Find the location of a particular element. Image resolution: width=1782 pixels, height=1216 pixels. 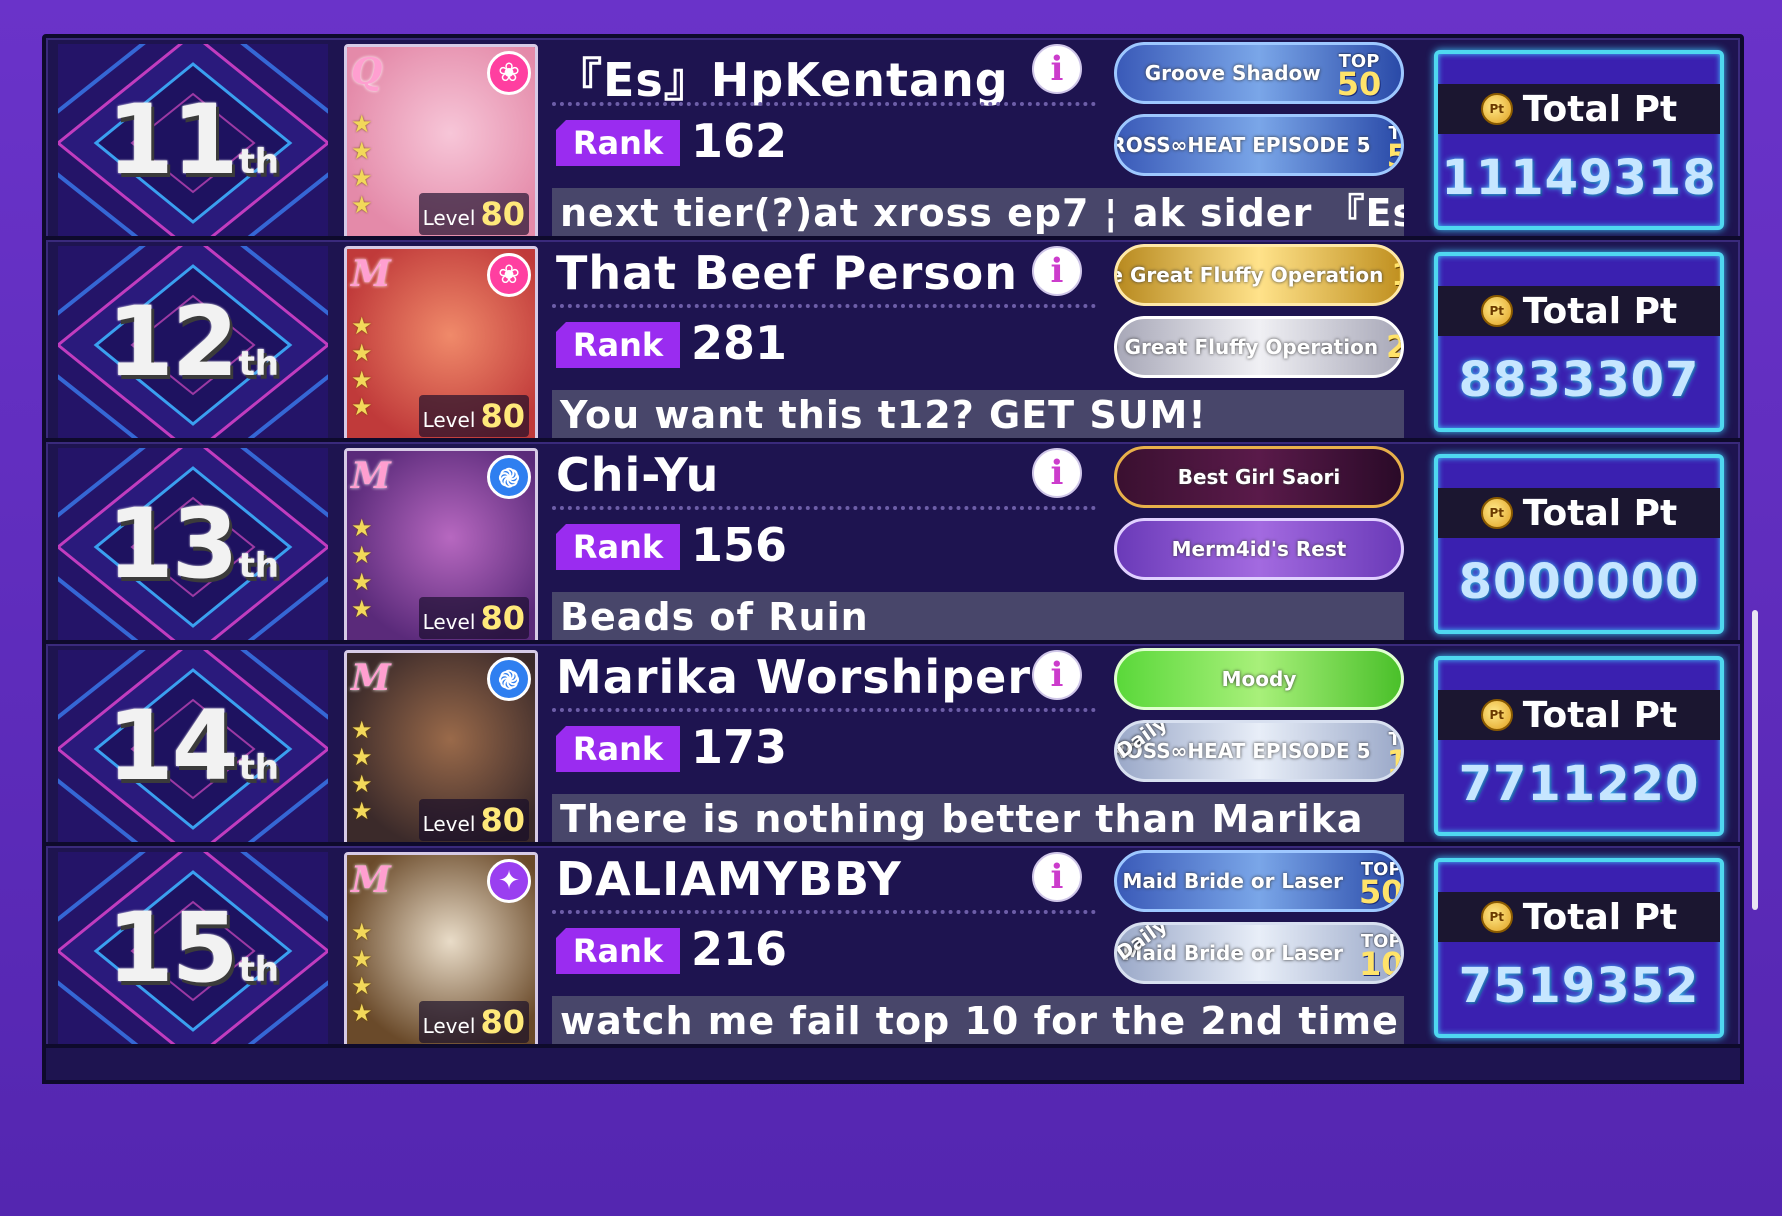

player-name: Marika Worshiper is located at coordinates (794, 677).